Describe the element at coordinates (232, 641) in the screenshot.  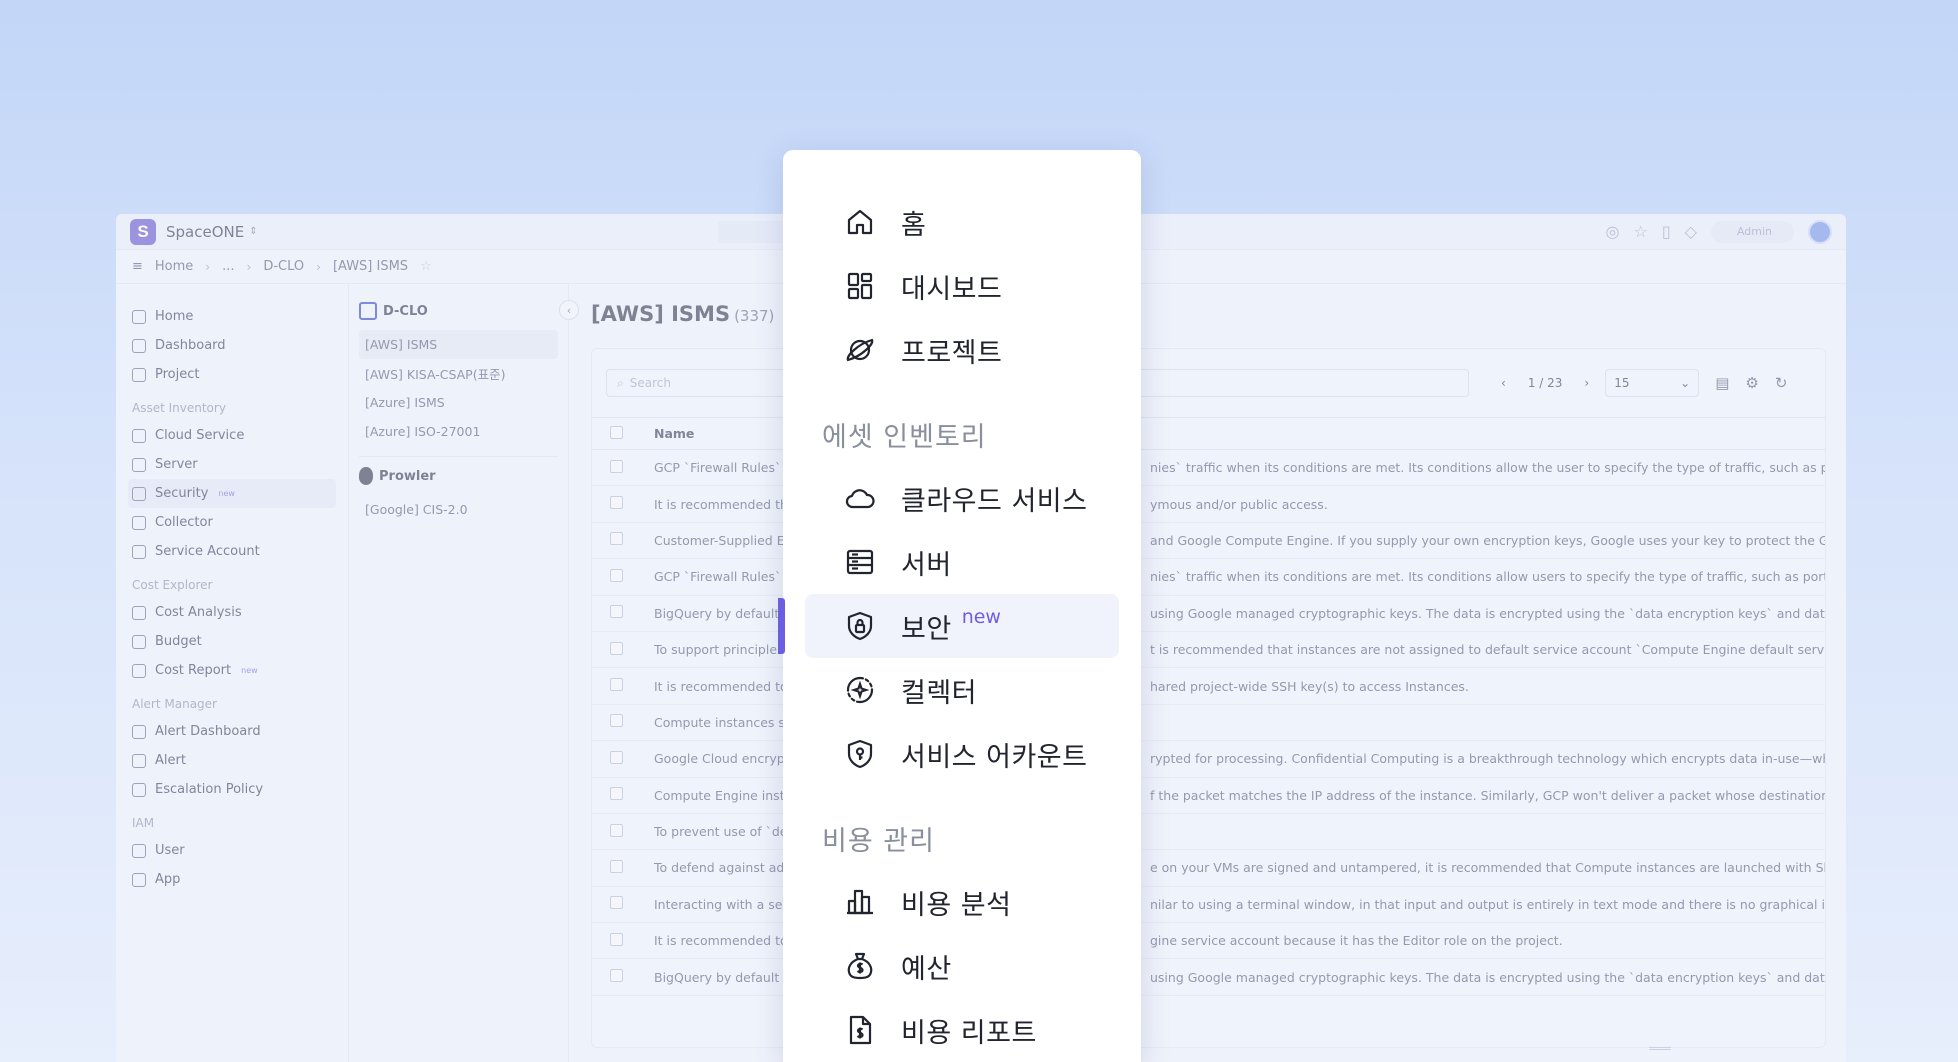
I see `lnb-item-budget: Budget` at that location.